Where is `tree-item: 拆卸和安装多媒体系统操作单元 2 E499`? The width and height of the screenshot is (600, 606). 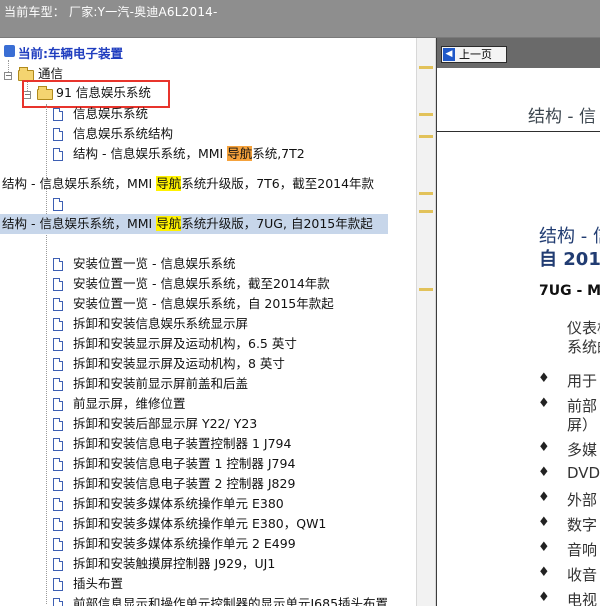 tree-item: 拆卸和安装多媒体系统操作单元 2 E499 is located at coordinates (184, 544).